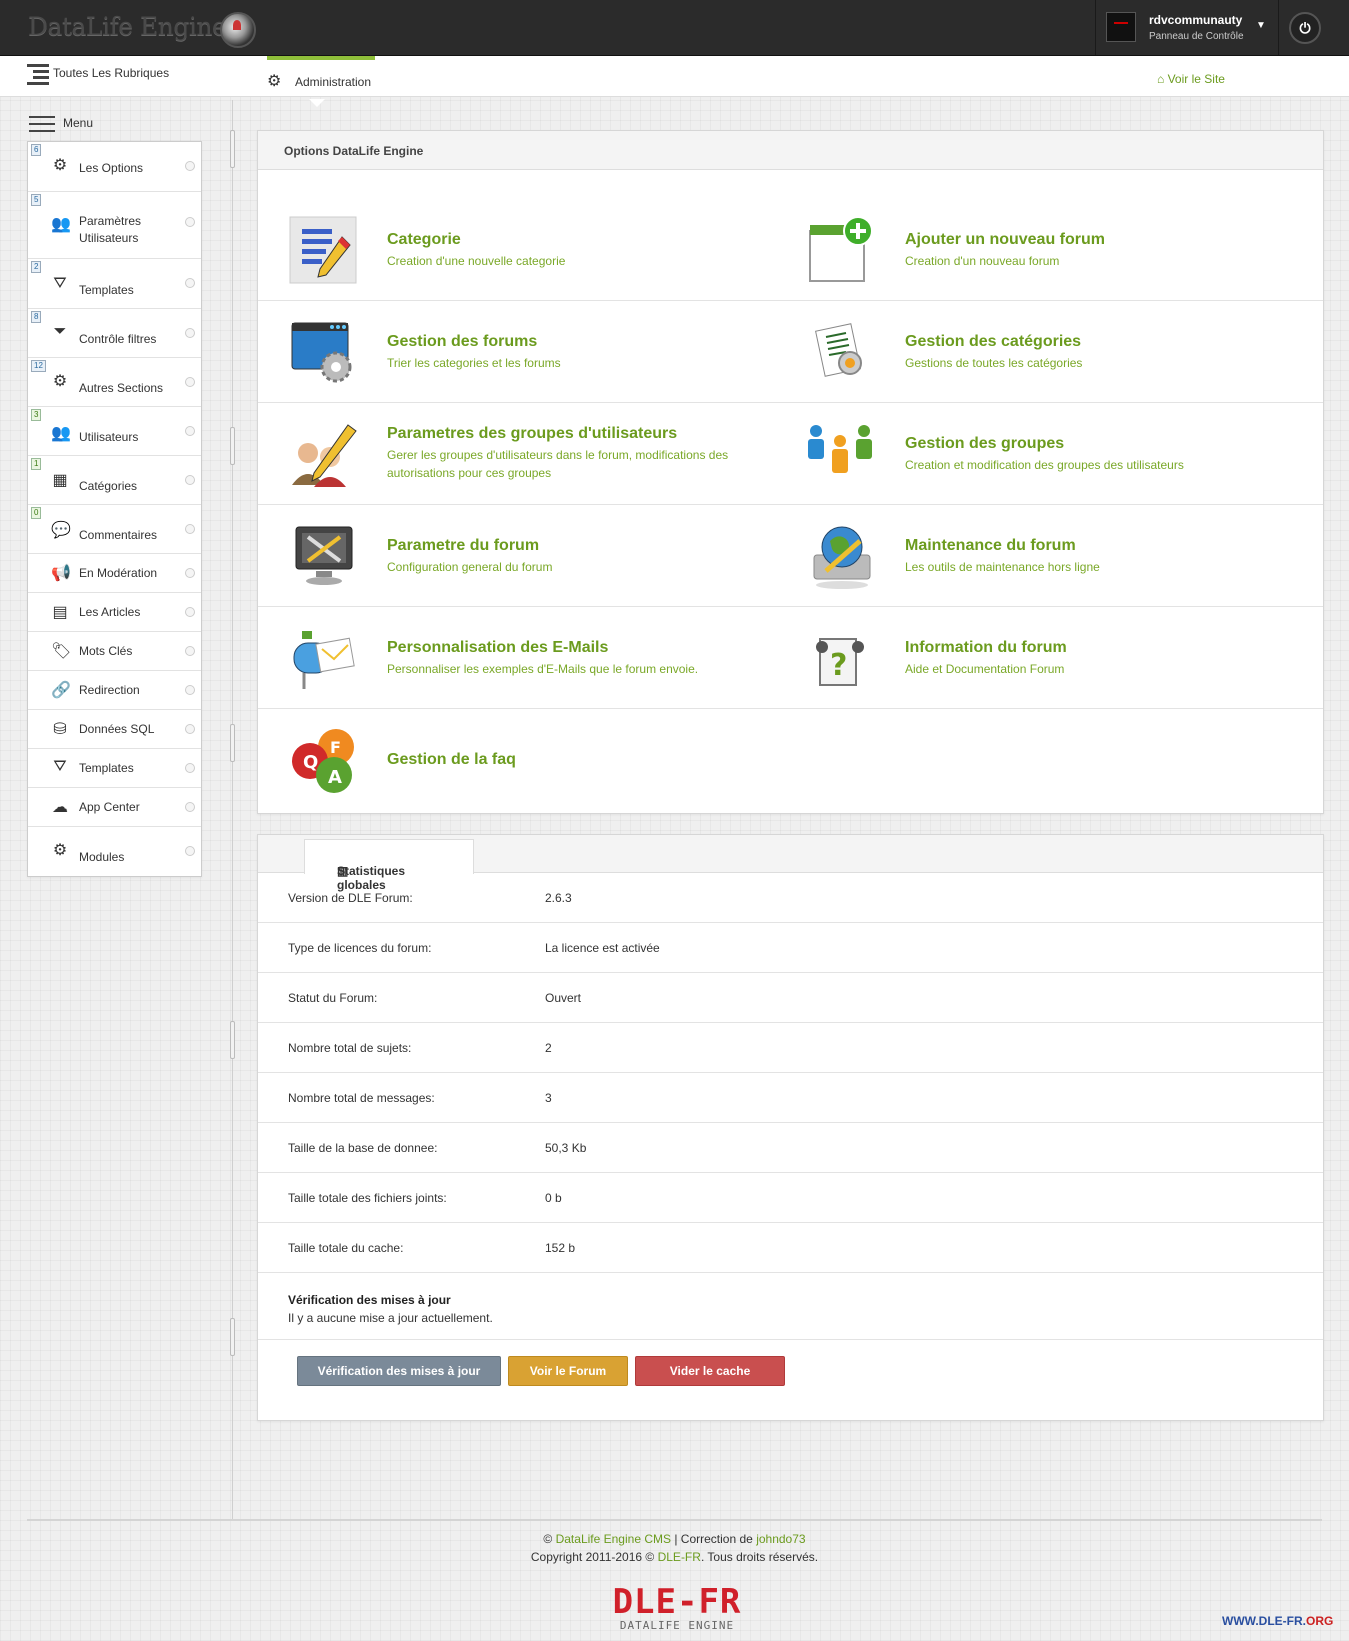 The image size is (1349, 1641). Describe the element at coordinates (463, 546) in the screenshot. I see `option-title: Parametre du forum` at that location.